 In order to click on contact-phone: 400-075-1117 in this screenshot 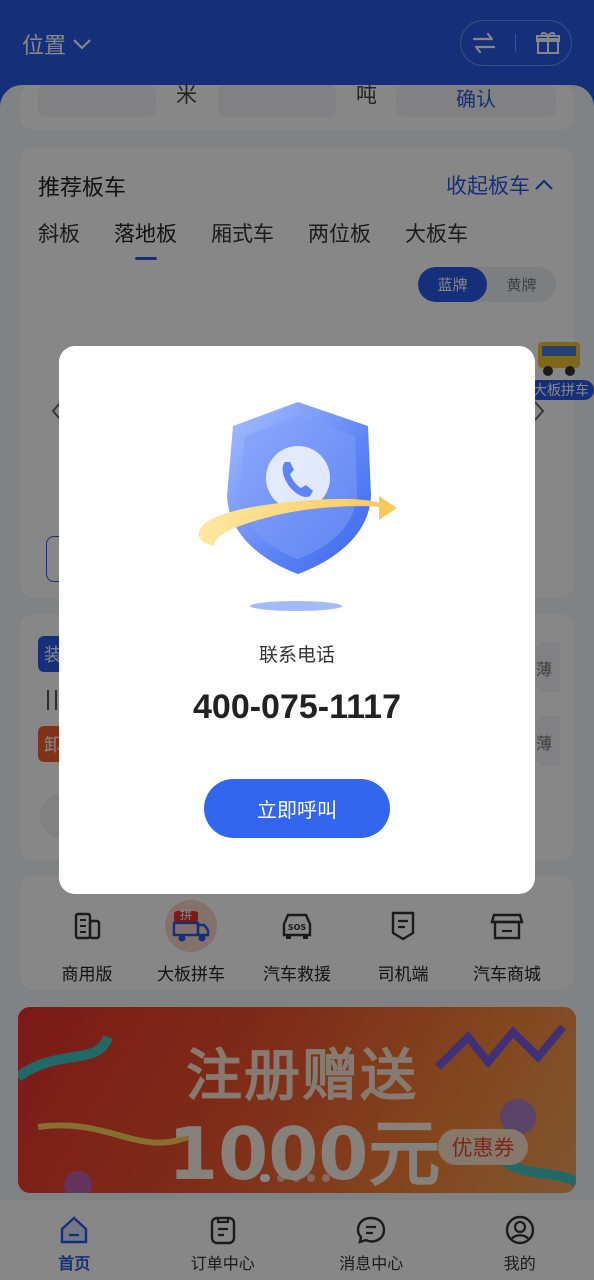, I will do `click(297, 707)`.